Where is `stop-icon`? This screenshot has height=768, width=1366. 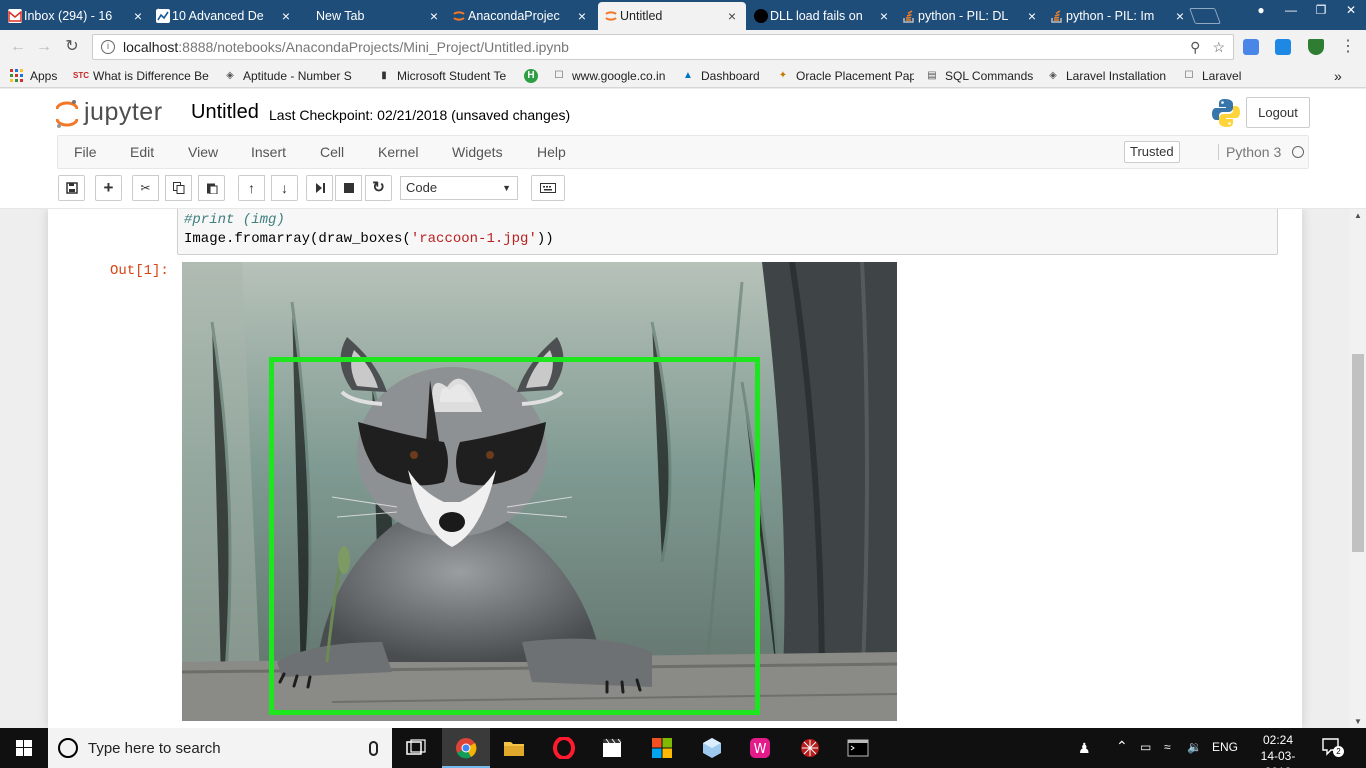 stop-icon is located at coordinates (348, 188).